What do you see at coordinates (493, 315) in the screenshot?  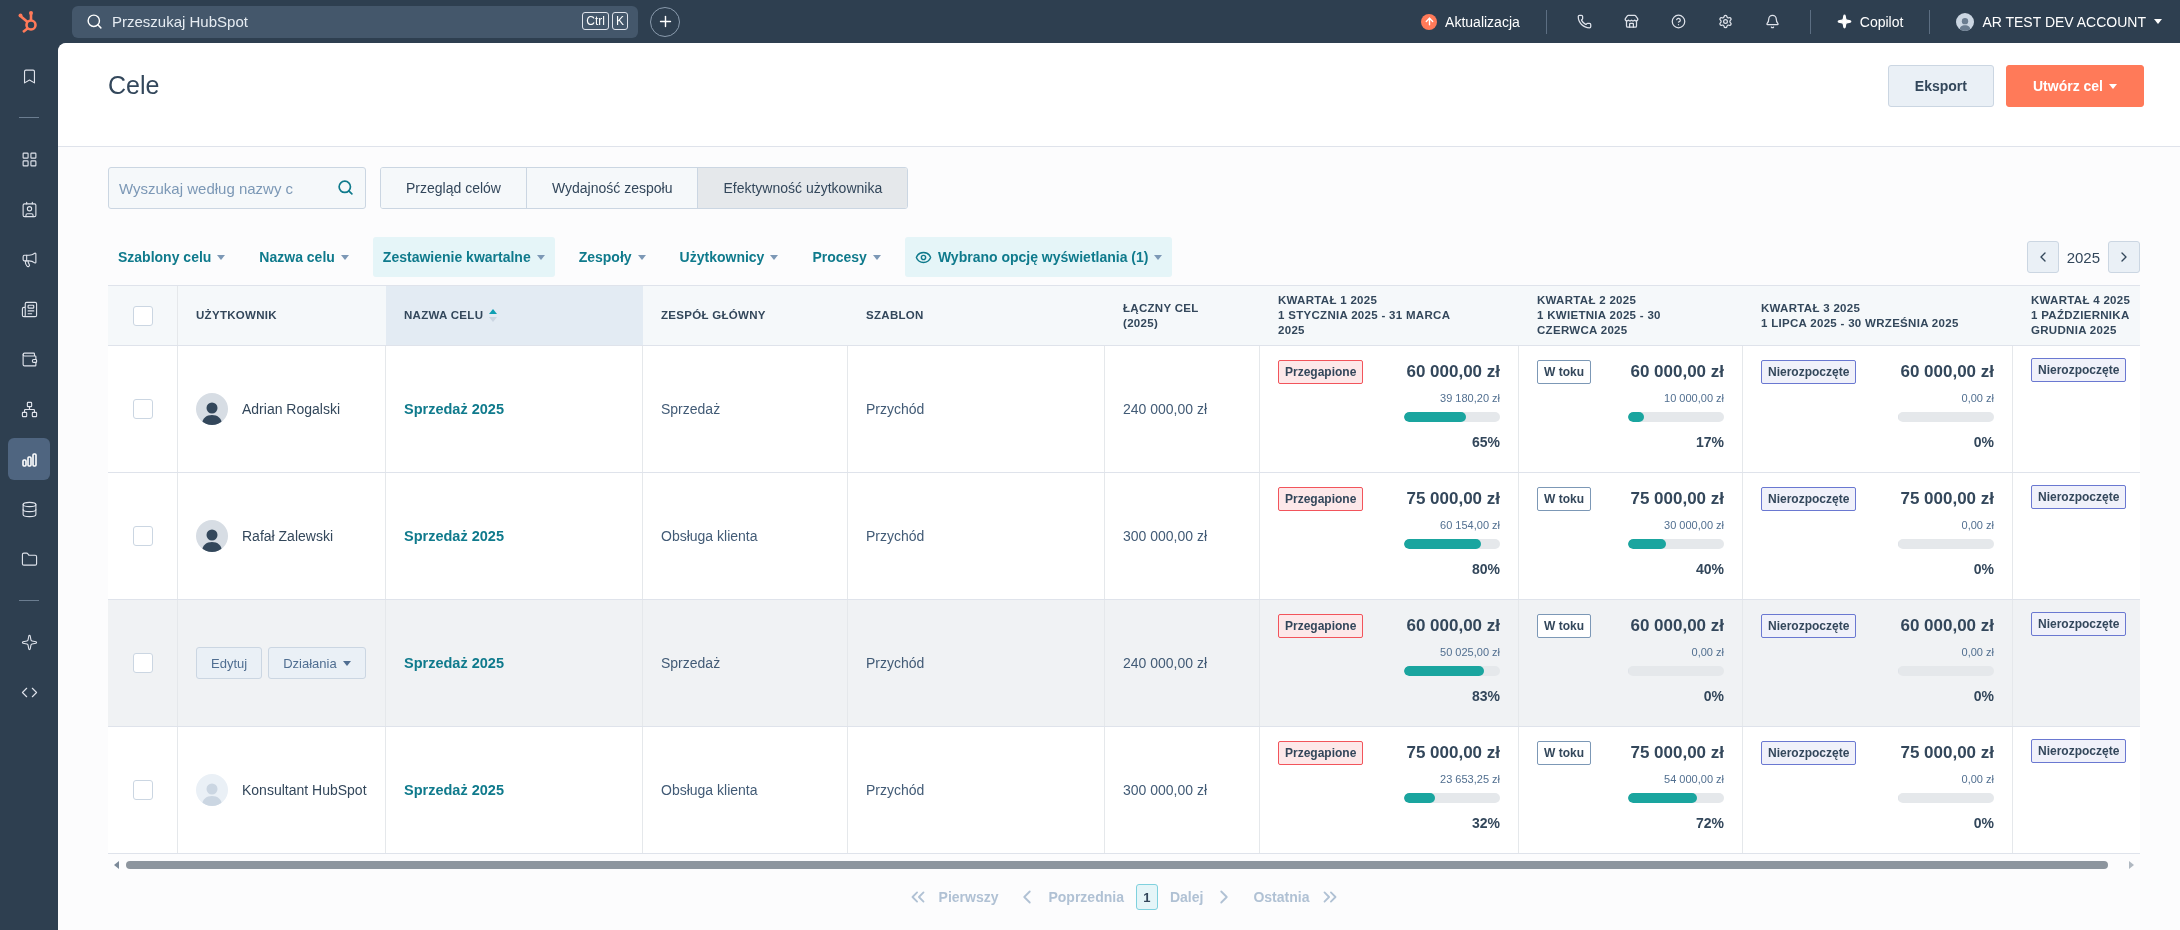 I see `sort-icon` at bounding box center [493, 315].